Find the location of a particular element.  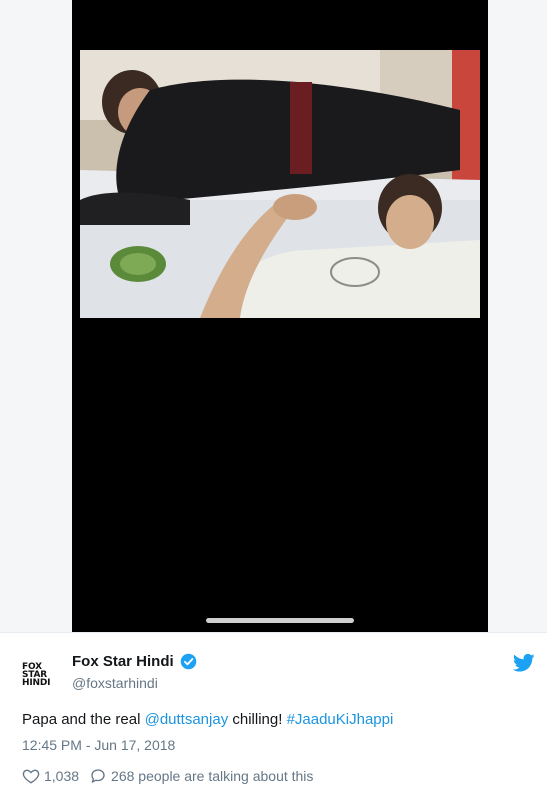

conversation-count: 268 people are talking about this is located at coordinates (212, 776).